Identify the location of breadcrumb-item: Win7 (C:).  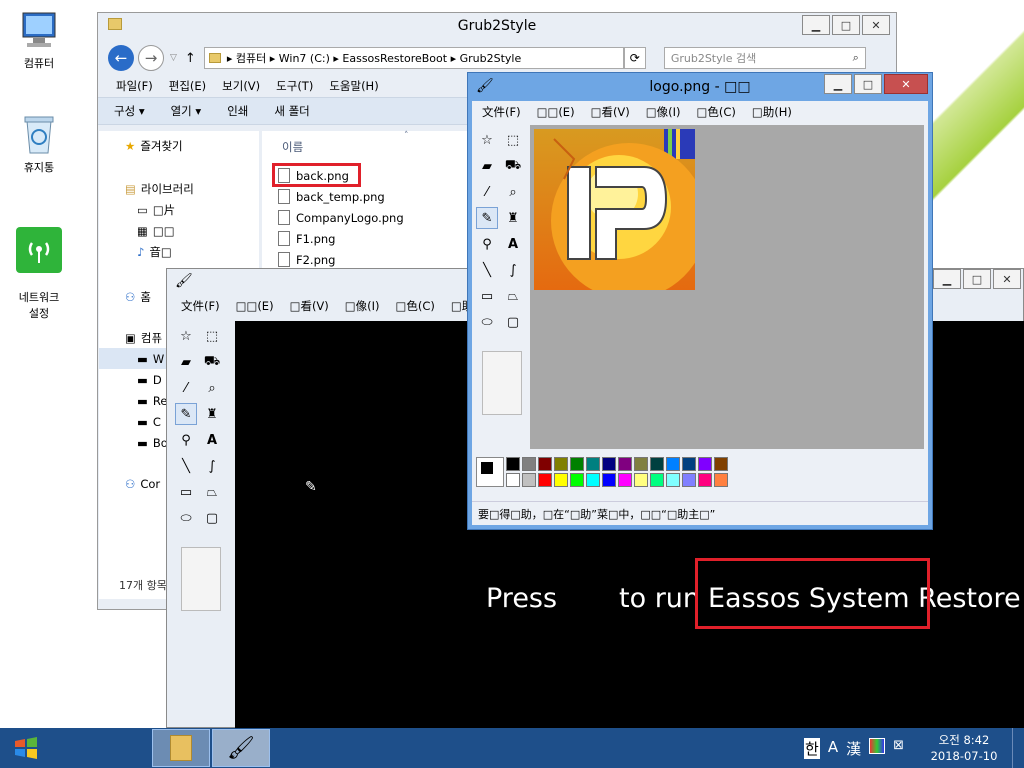
(304, 58).